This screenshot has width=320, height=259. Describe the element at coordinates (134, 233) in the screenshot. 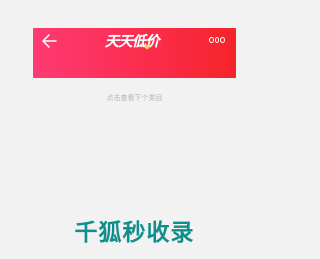

I see `brand-watermark: 千狐秒收录` at that location.